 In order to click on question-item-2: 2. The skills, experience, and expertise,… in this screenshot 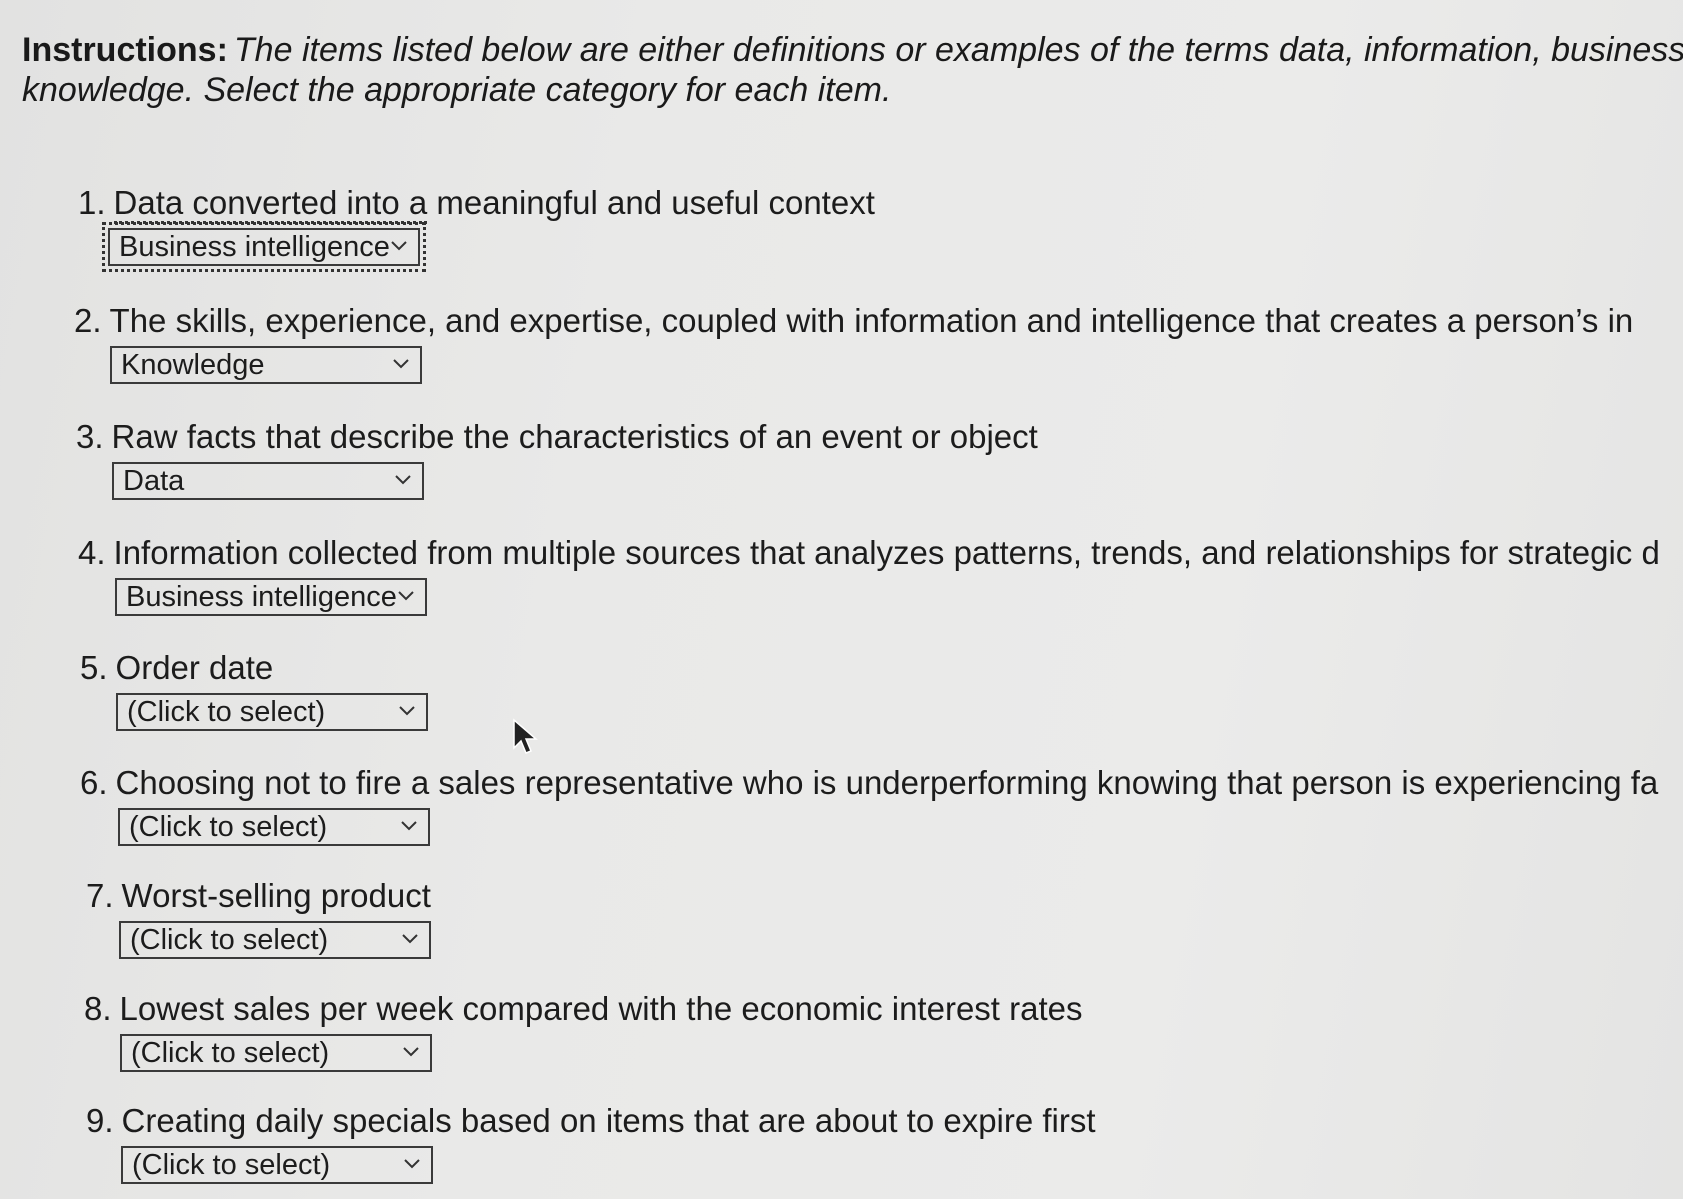, I will do `click(853, 343)`.